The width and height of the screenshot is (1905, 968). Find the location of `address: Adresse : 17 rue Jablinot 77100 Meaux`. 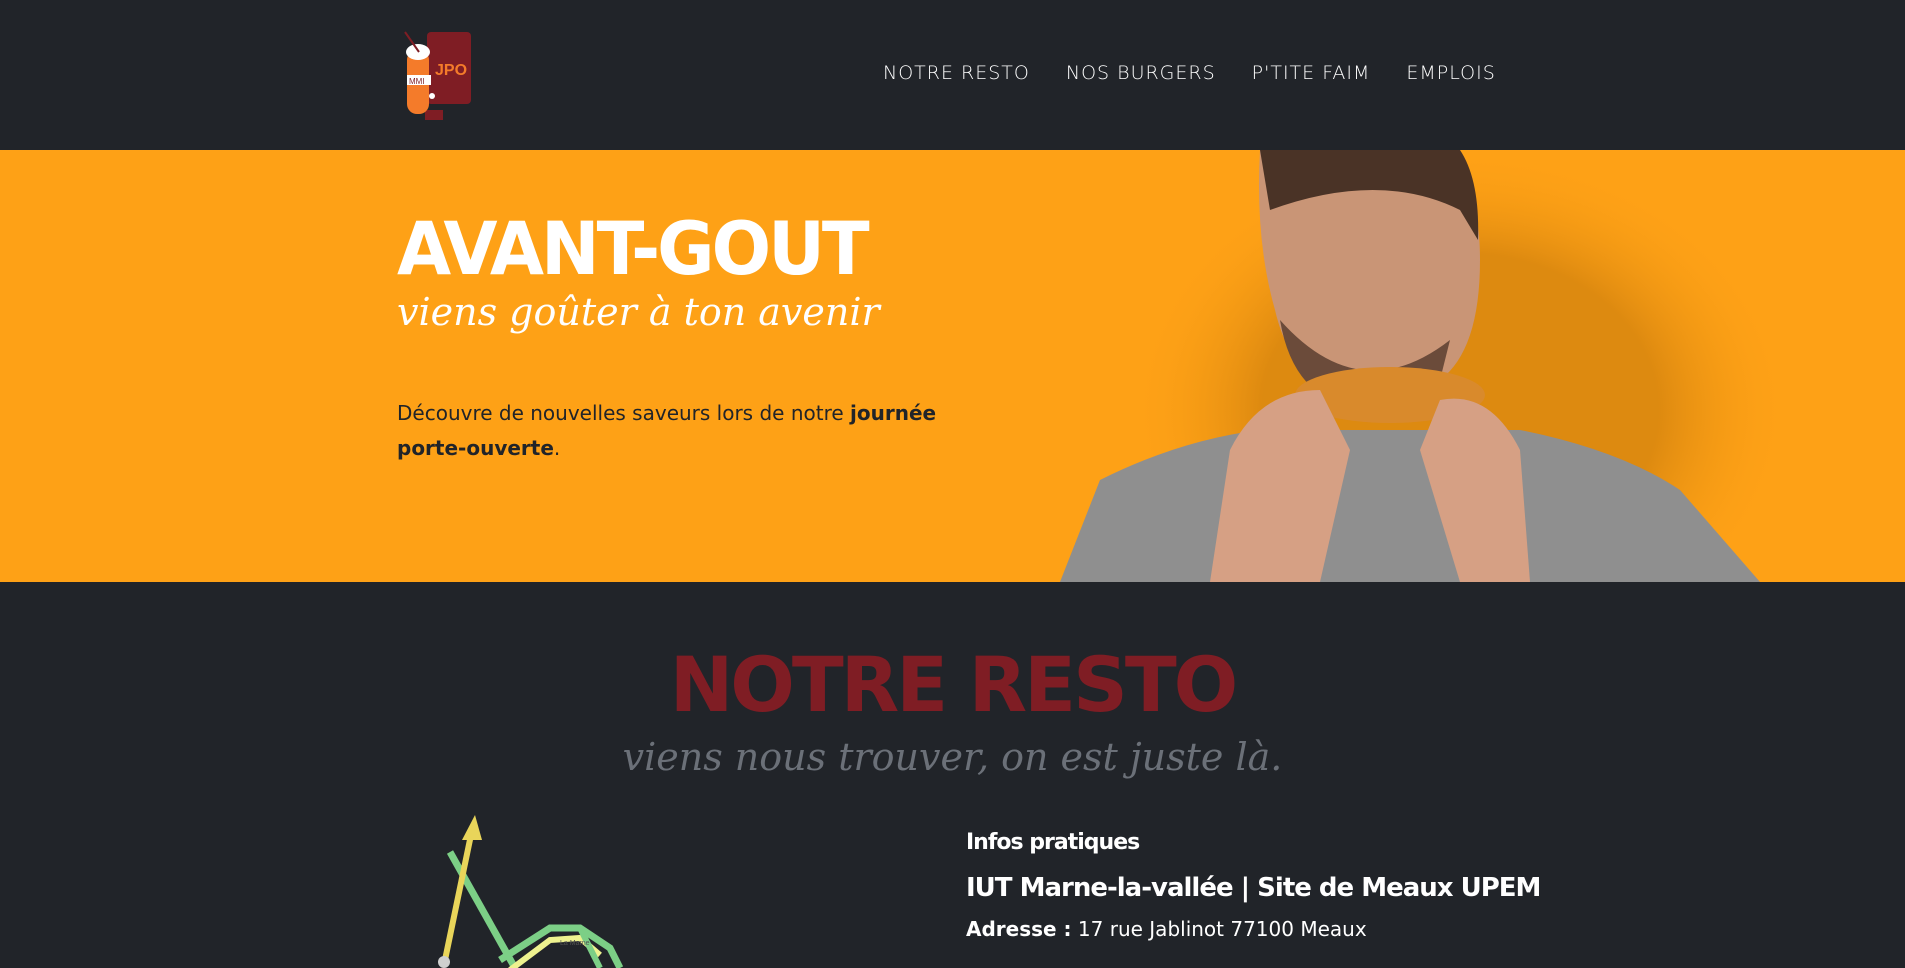

address: Adresse : 17 rue Jablinot 77100 Meaux is located at coordinates (1166, 929).